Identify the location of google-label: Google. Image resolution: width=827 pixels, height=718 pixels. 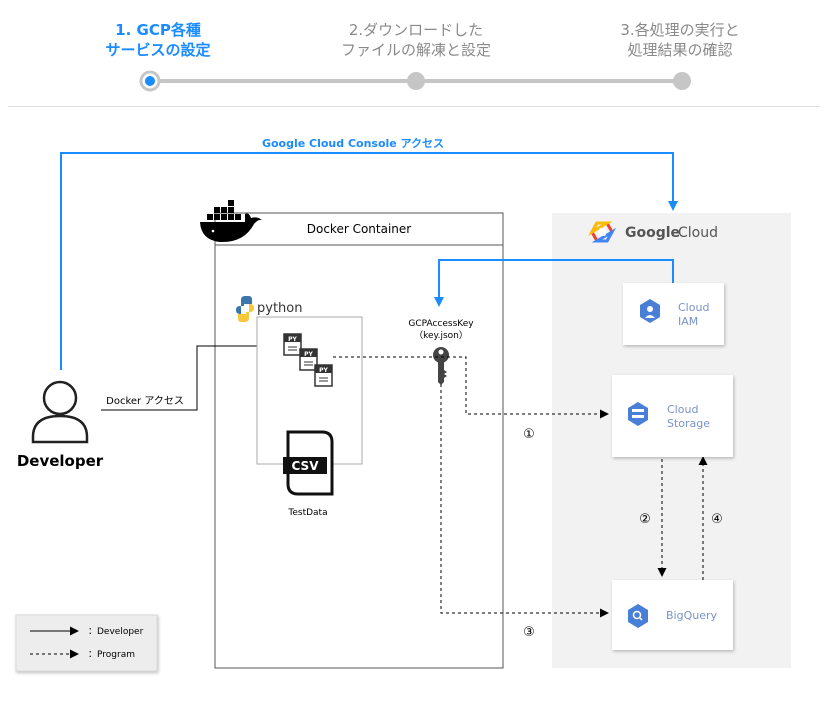
(652, 233).